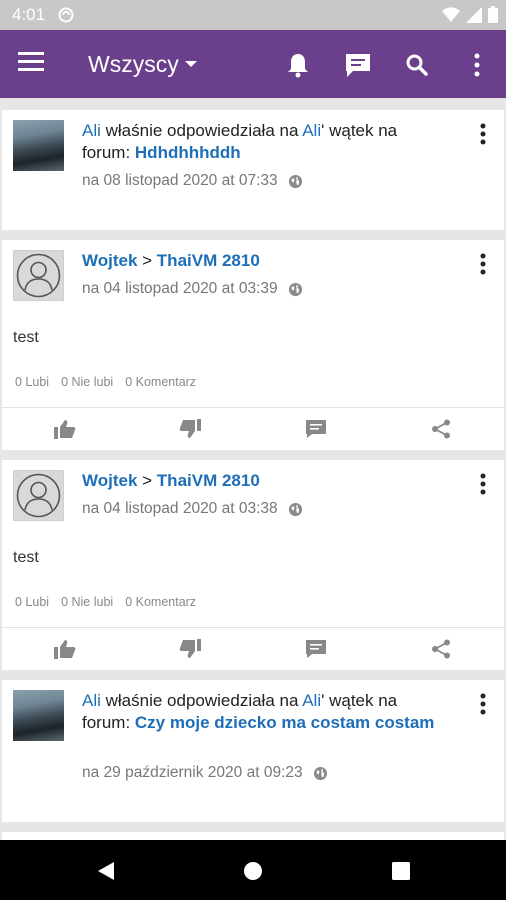 The height and width of the screenshot is (900, 506). Describe the element at coordinates (285, 722) in the screenshot. I see `topic-link: Czy moje dziecko ma costam costam` at that location.